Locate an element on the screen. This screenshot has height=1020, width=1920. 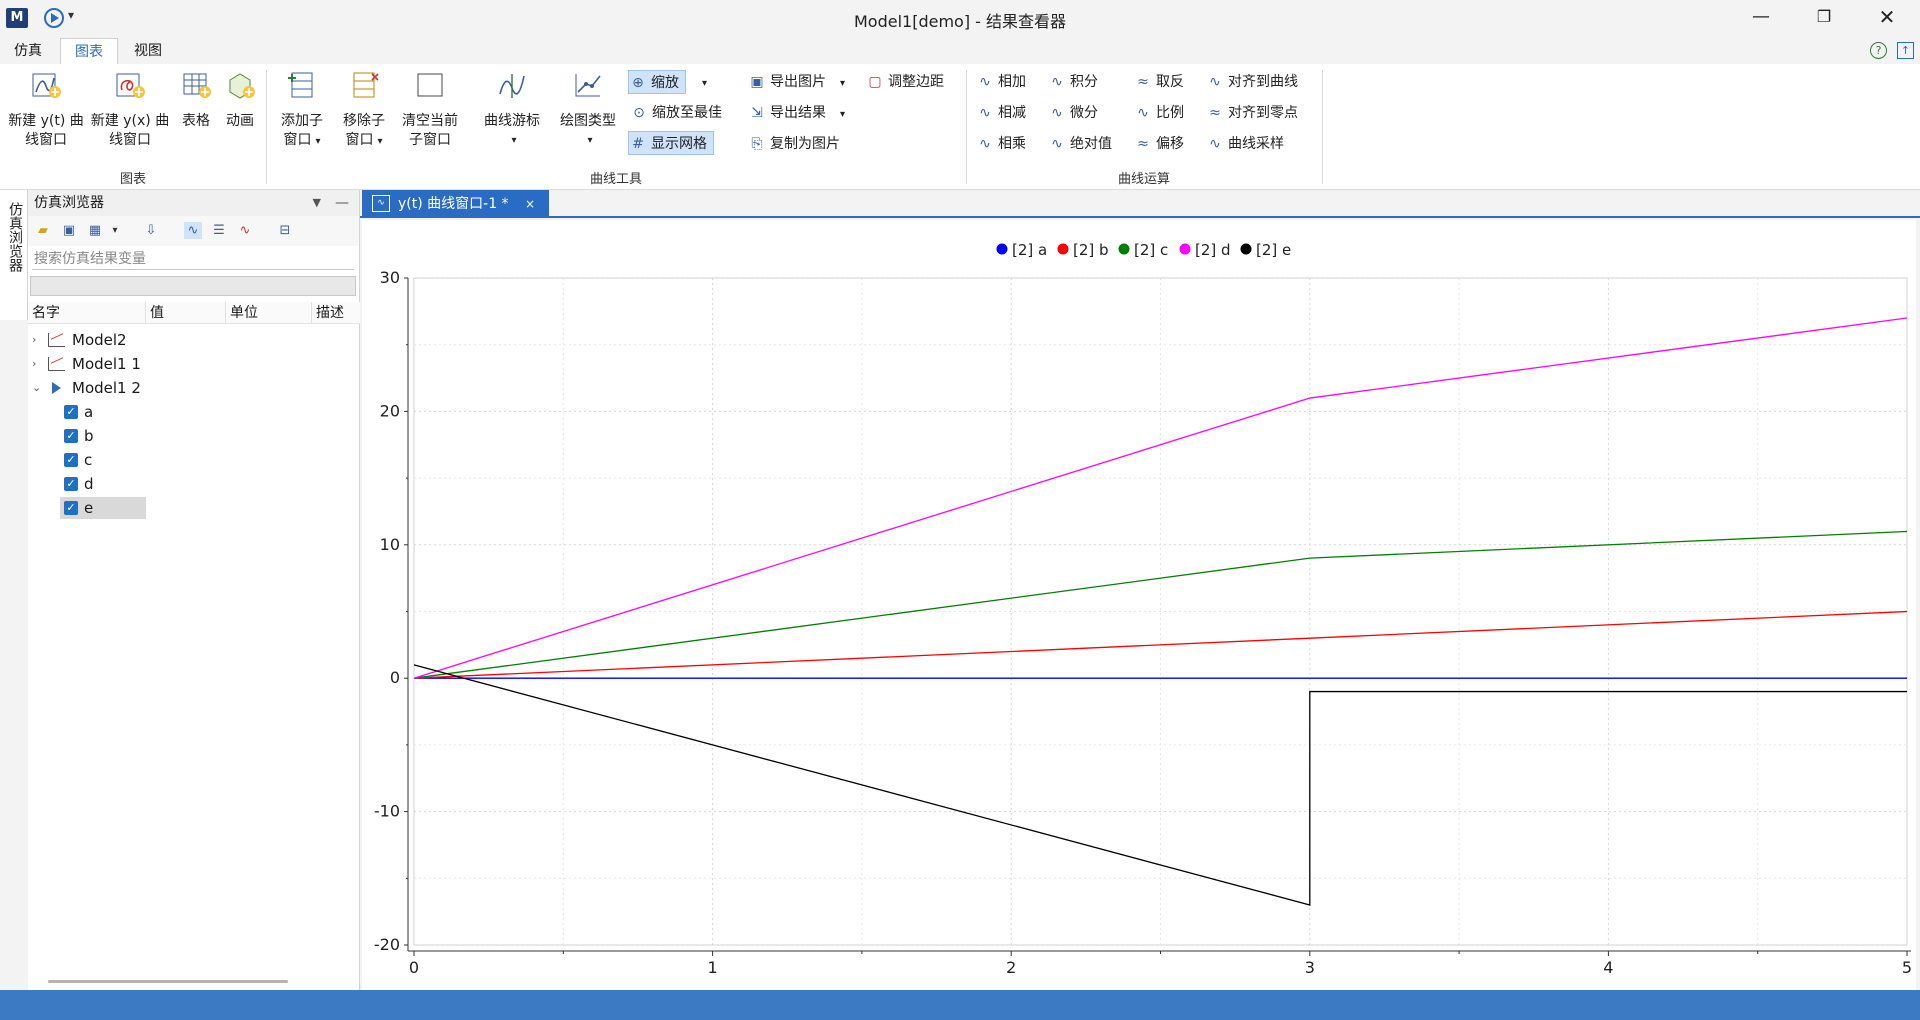
derivative-button: ∿ 微分 is located at coordinates (1073, 113).